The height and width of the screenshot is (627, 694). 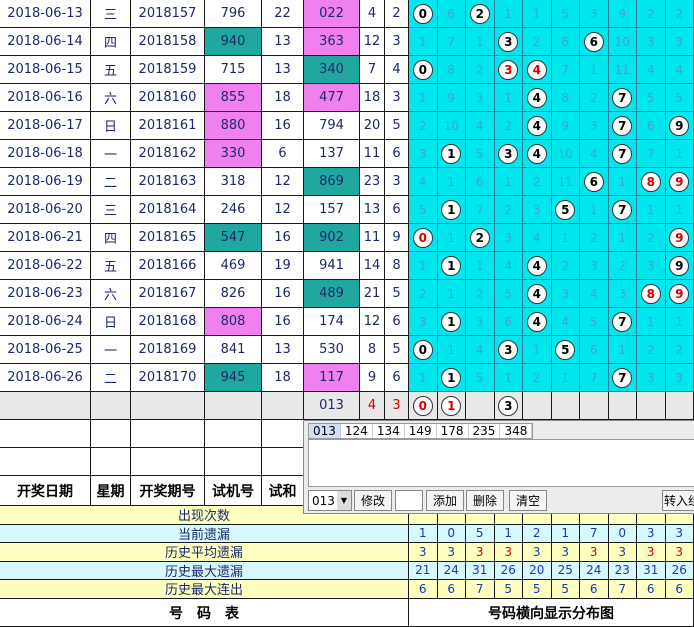 I want to click on number-tab: 235, so click(x=485, y=431).